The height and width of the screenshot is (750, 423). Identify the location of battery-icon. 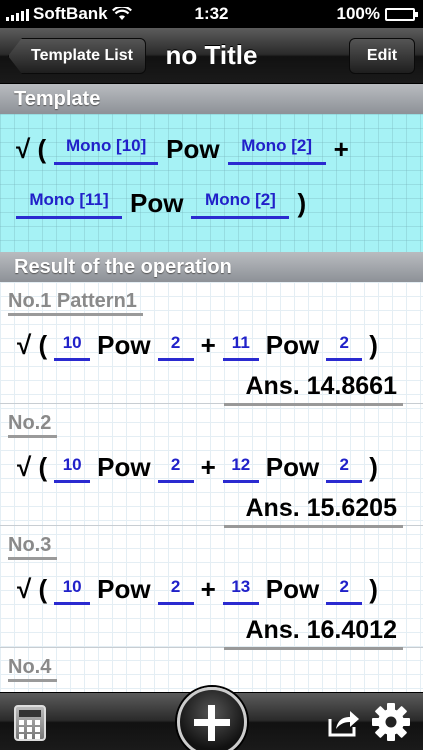
(401, 14).